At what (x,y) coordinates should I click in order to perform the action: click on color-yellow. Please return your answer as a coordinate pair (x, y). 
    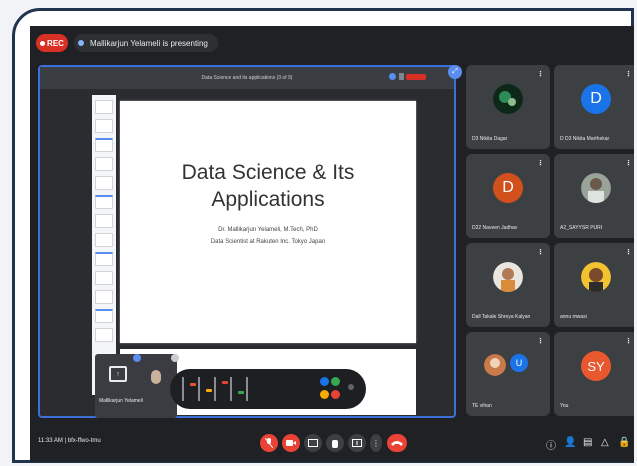
    Looking at the image, I should click on (324, 394).